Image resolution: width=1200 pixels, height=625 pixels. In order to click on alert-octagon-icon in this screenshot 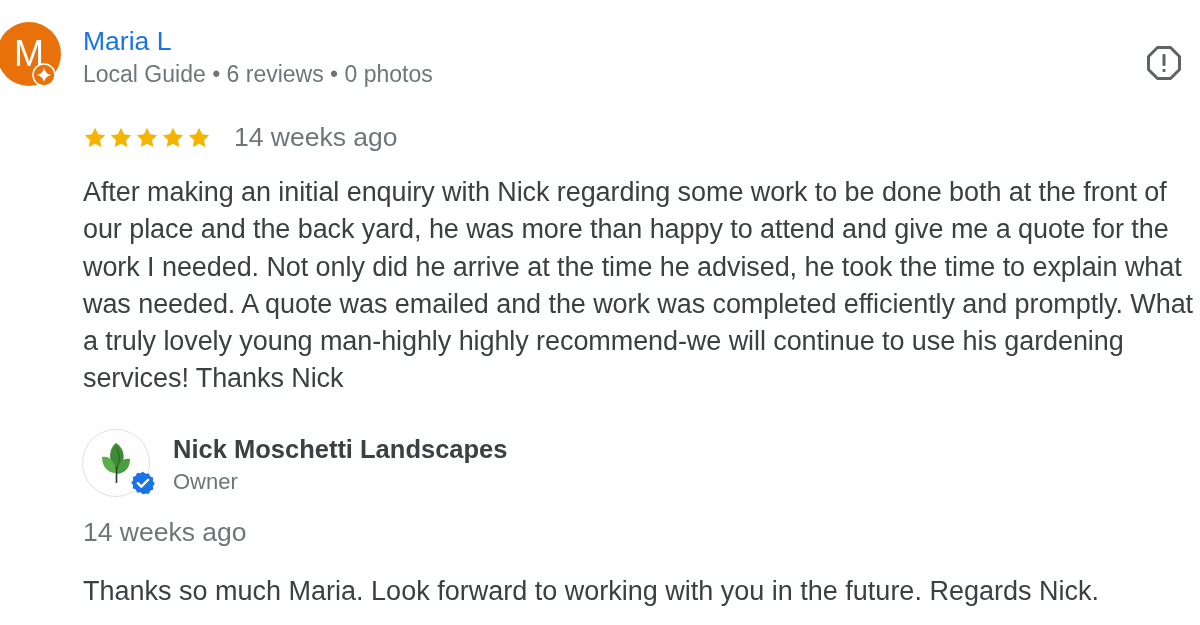, I will do `click(1164, 63)`.